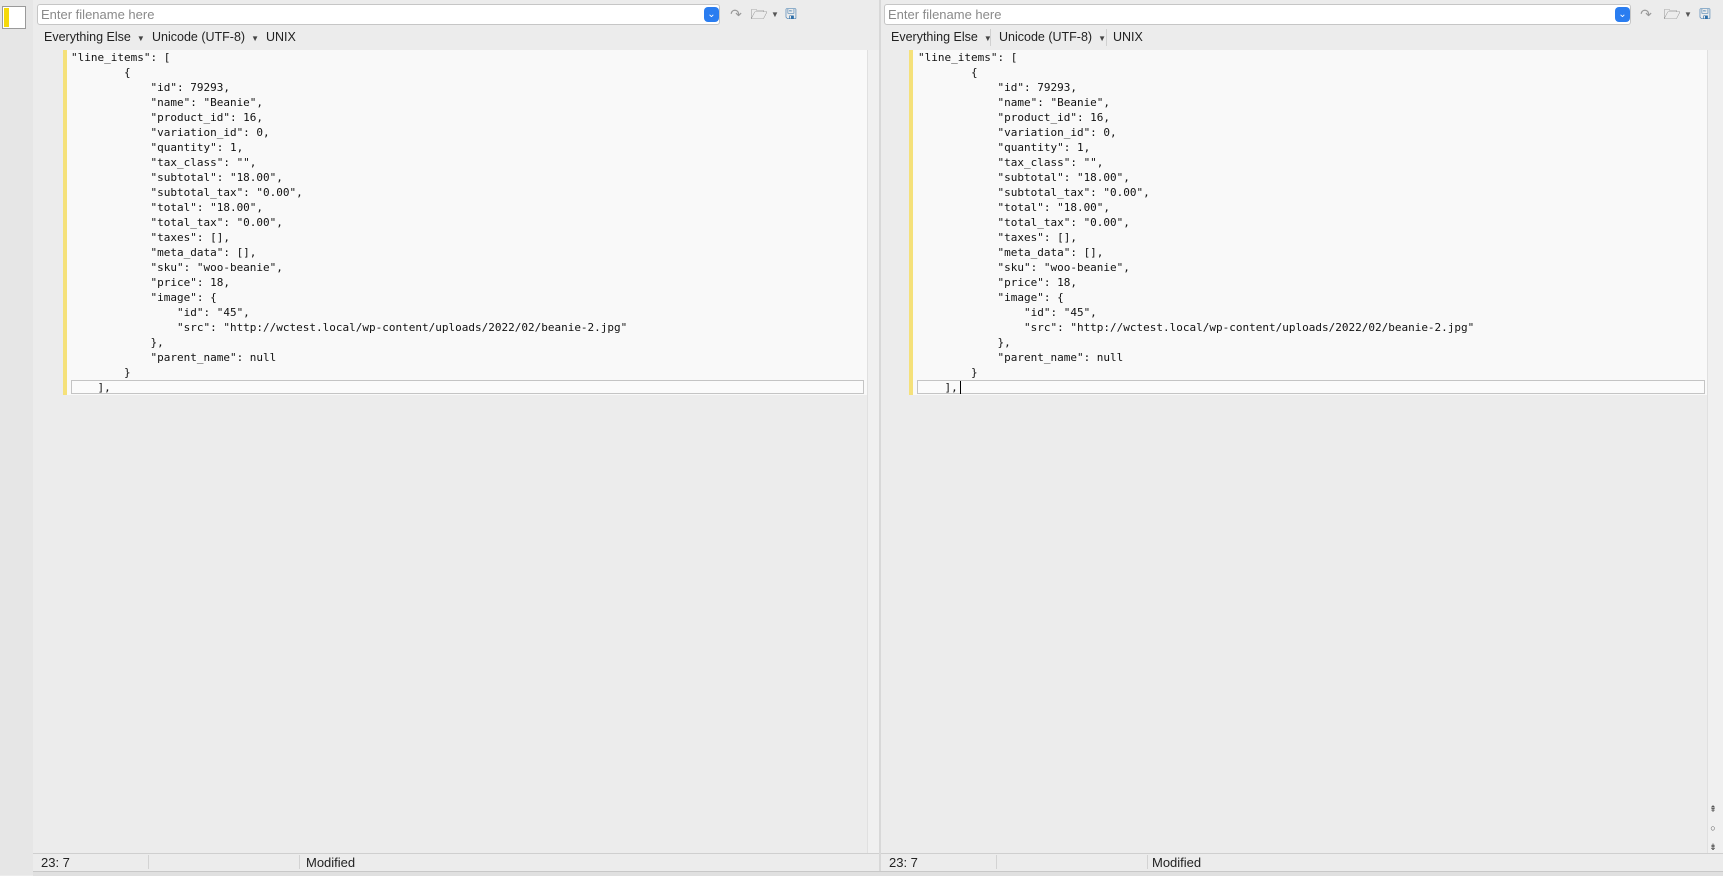 The image size is (1723, 876). What do you see at coordinates (14, 17) in the screenshot?
I see `app-document-icon` at bounding box center [14, 17].